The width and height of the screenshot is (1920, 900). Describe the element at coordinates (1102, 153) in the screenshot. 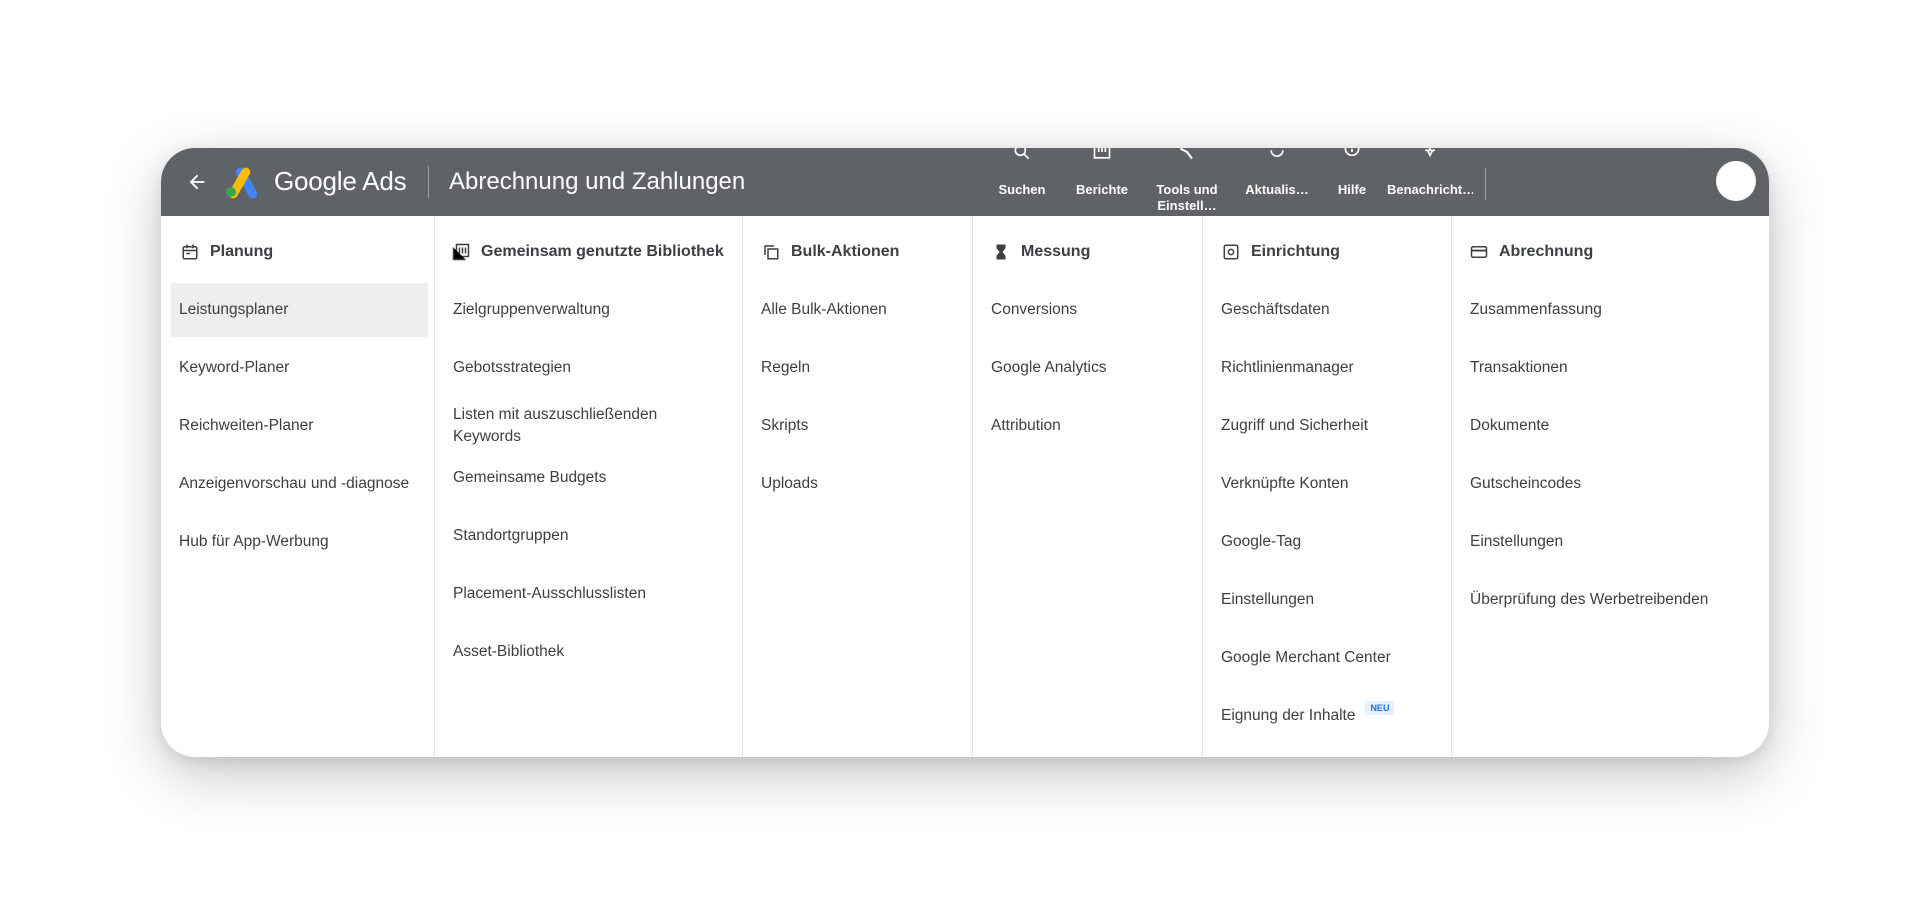

I see `reports-icon` at that location.